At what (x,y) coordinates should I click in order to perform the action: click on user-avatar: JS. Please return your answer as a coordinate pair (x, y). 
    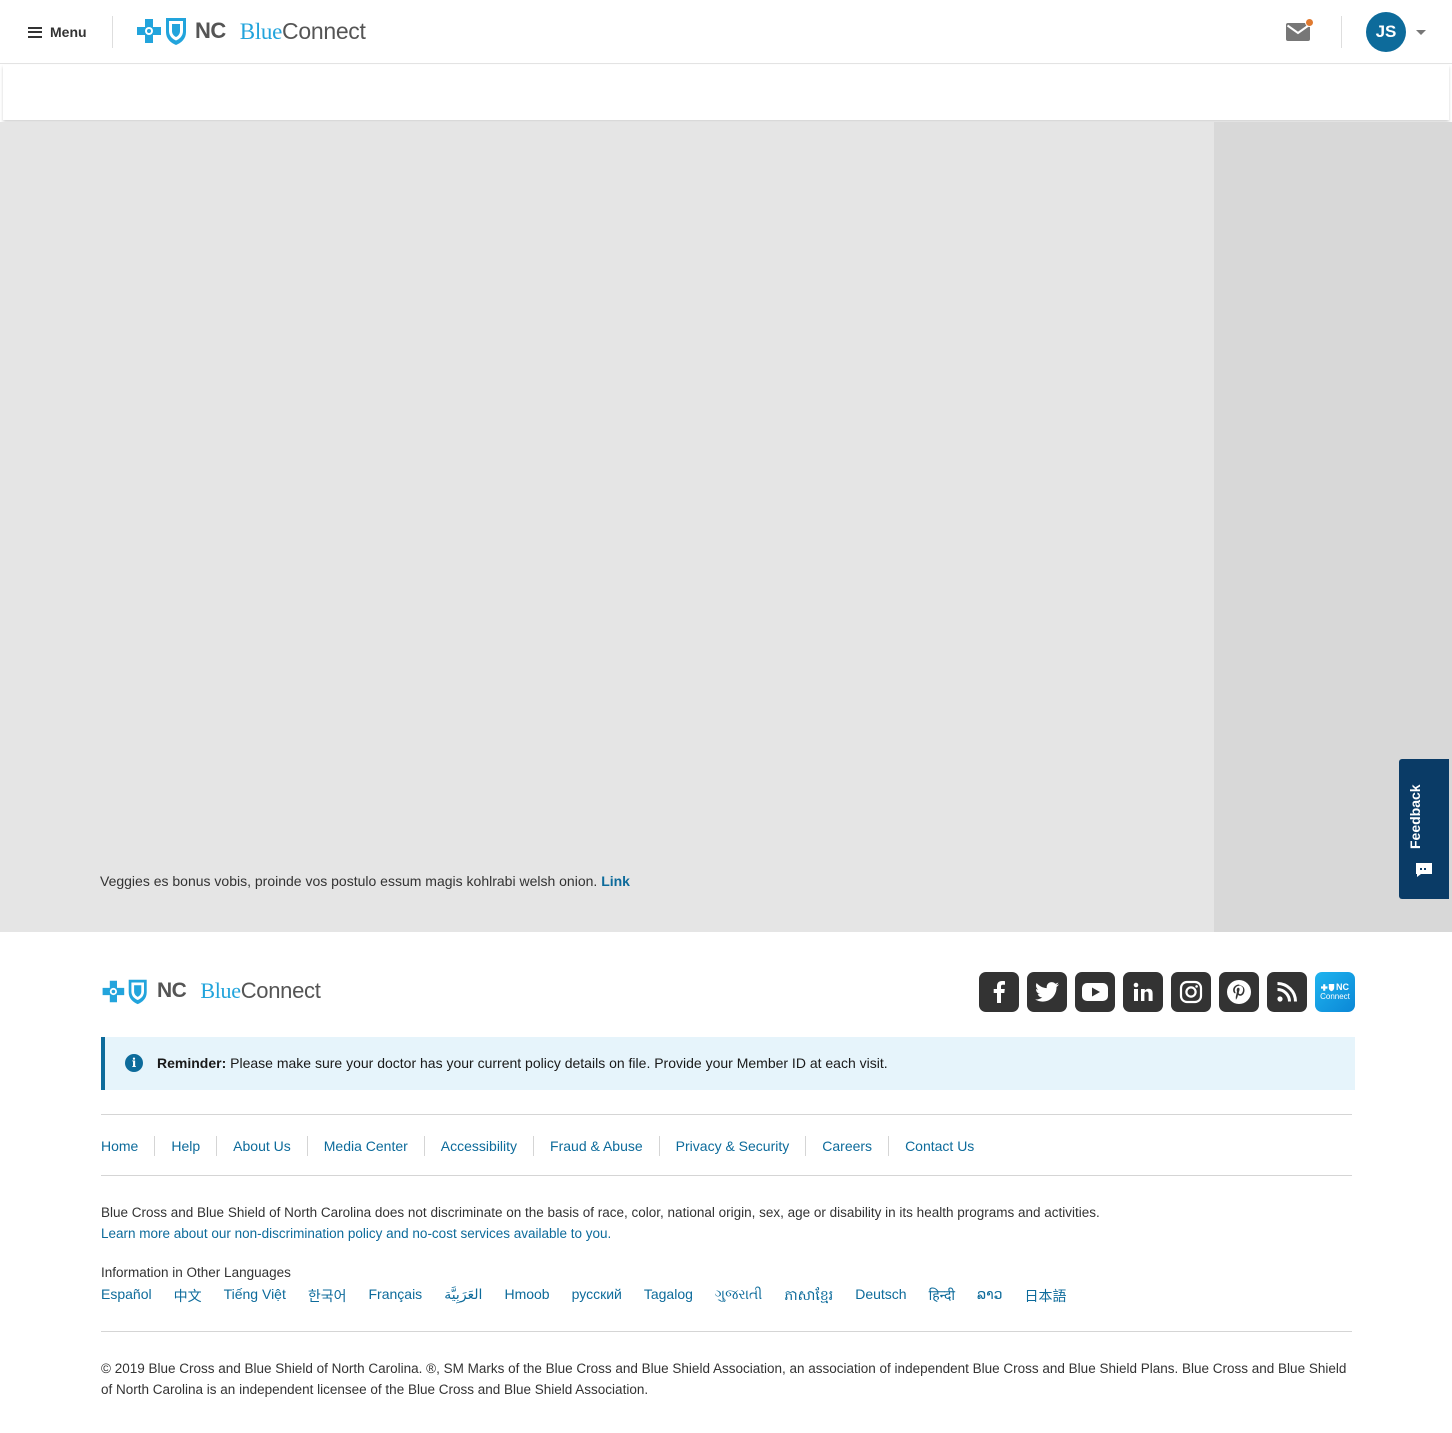
    Looking at the image, I should click on (1386, 32).